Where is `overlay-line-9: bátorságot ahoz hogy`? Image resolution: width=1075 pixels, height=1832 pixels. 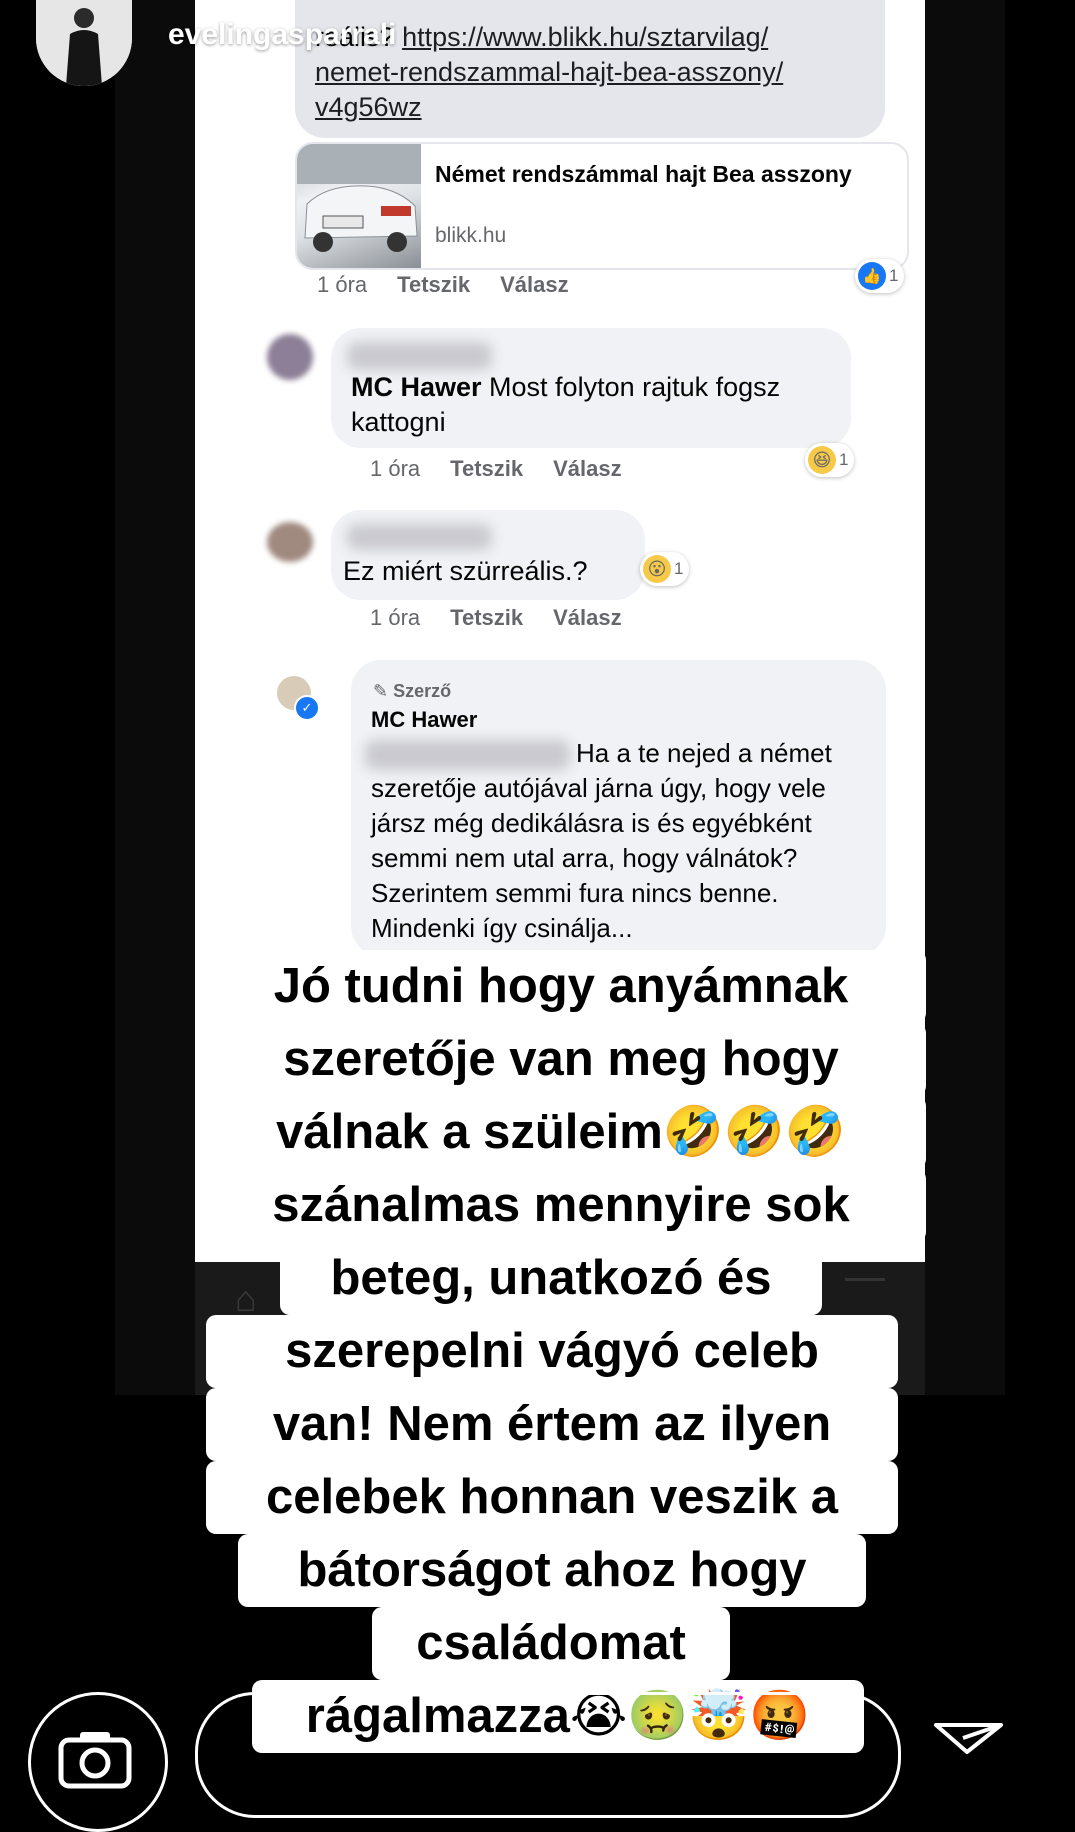
overlay-line-9: bátorságot ahoz hogy is located at coordinates (552, 1570).